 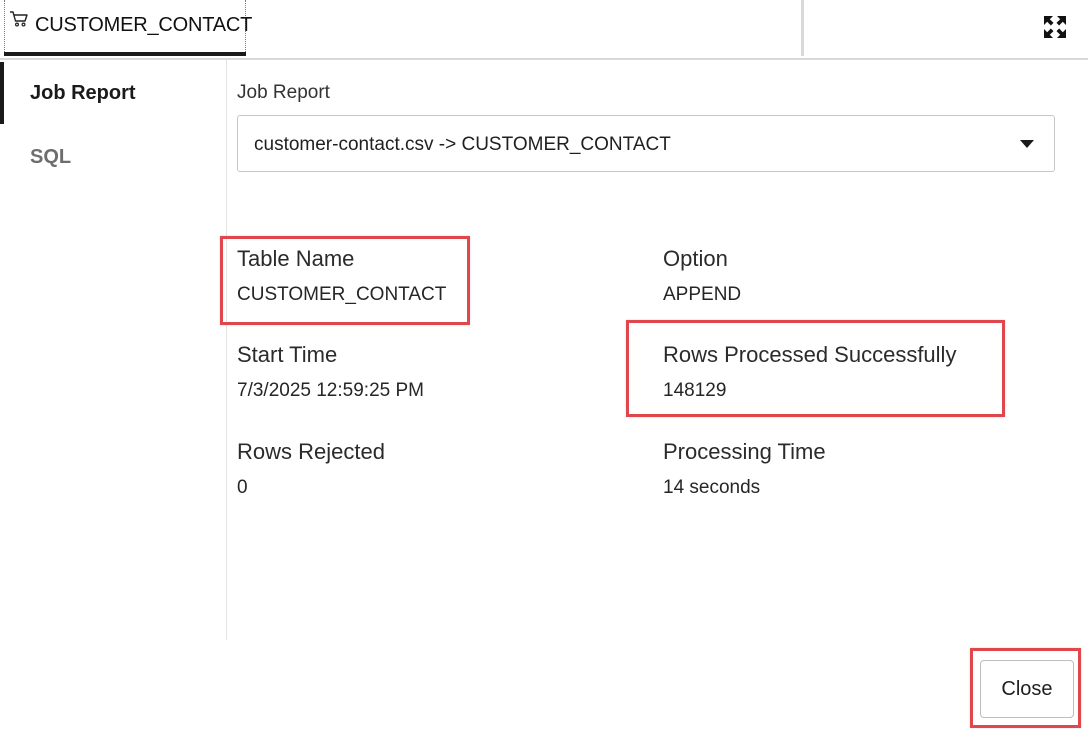 What do you see at coordinates (345, 280) in the screenshot?
I see `highlight-box-table-name` at bounding box center [345, 280].